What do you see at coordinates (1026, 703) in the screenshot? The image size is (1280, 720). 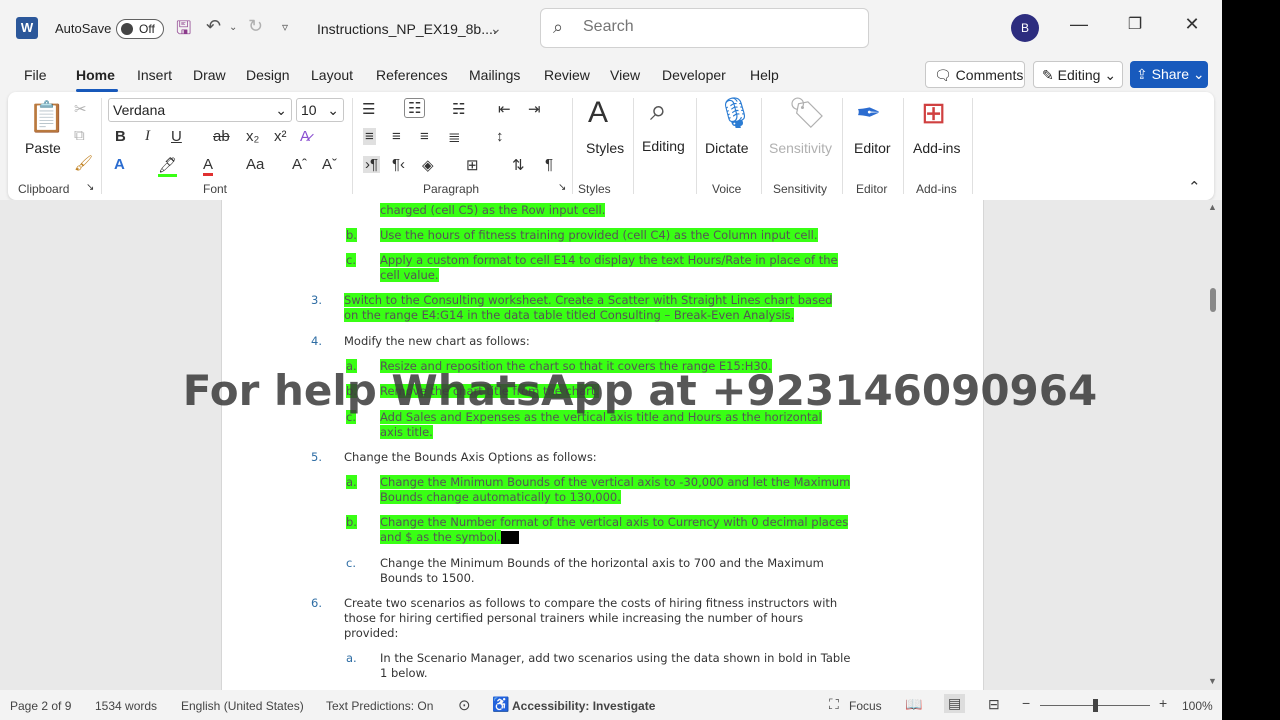 I see `zoom-out-icon: −` at bounding box center [1026, 703].